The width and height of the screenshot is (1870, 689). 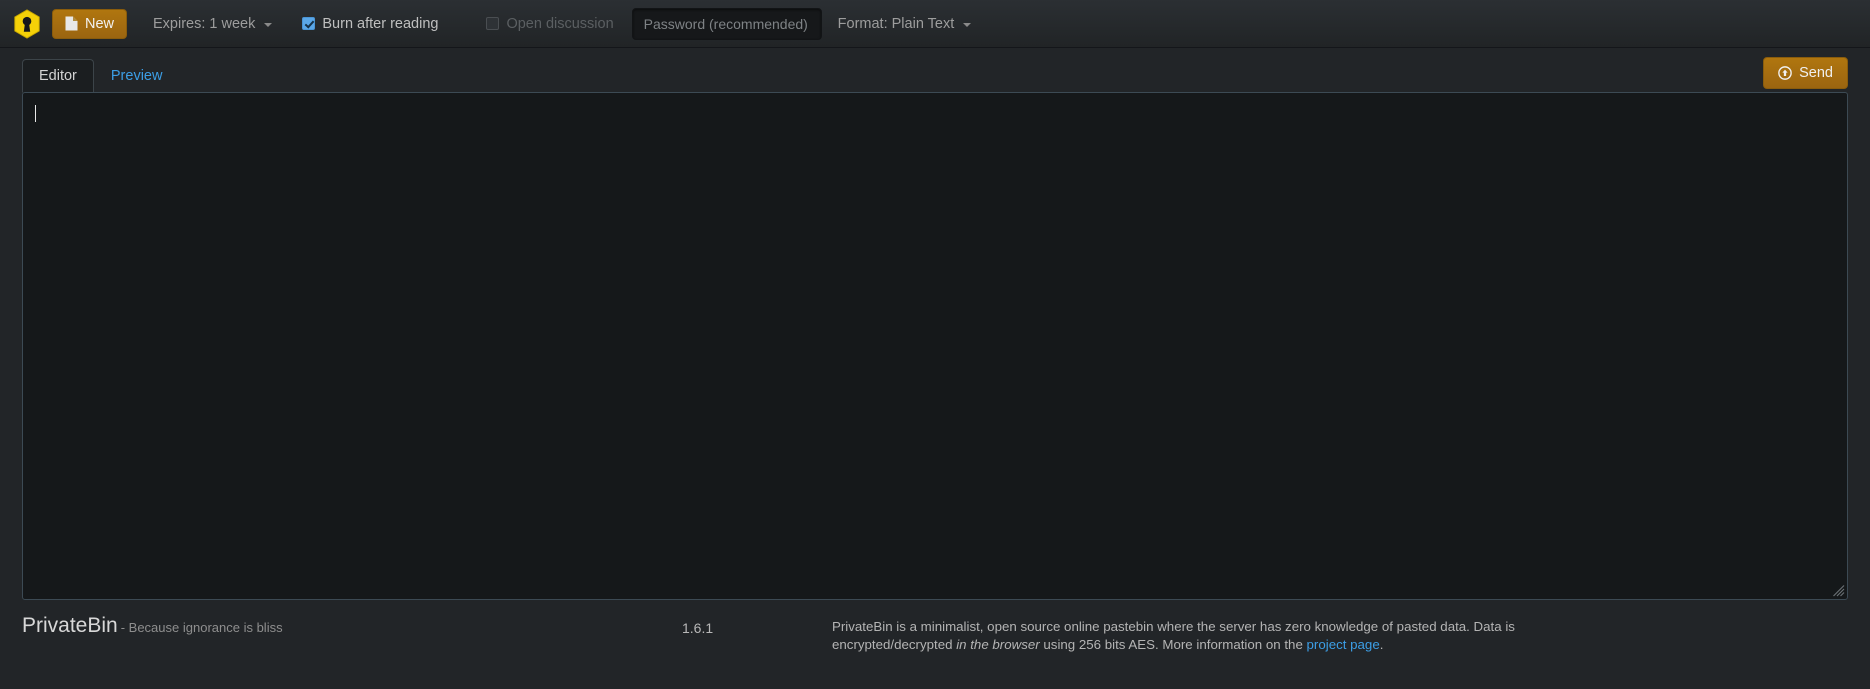 What do you see at coordinates (1343, 644) in the screenshot?
I see `project-page-link: project page` at bounding box center [1343, 644].